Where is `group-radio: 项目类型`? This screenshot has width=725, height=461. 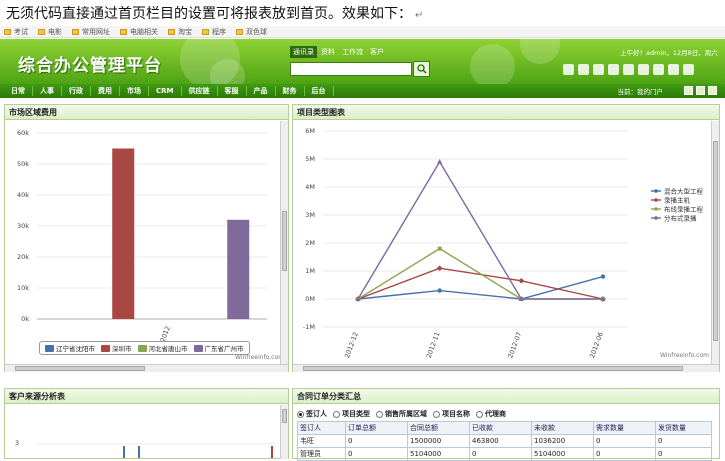
group-radio: 项目类型 is located at coordinates (351, 414).